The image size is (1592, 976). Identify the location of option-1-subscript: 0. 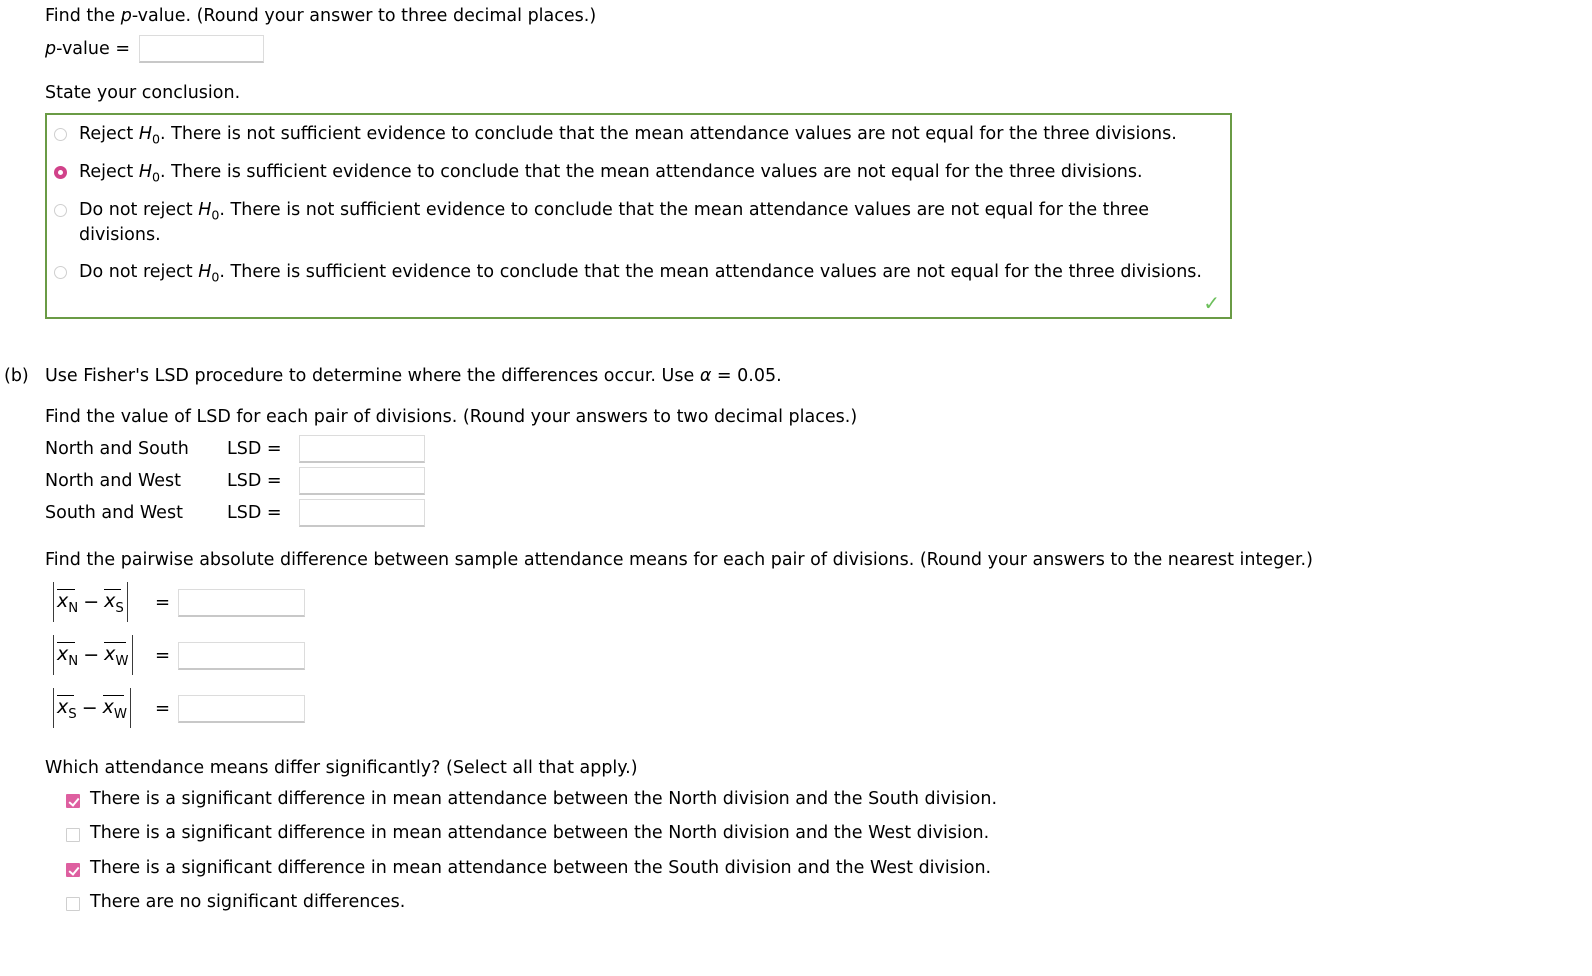
(156, 177).